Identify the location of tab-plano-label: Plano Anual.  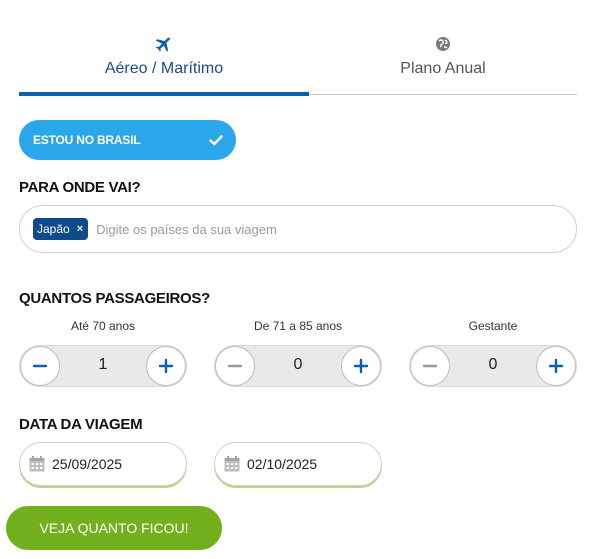
(443, 68).